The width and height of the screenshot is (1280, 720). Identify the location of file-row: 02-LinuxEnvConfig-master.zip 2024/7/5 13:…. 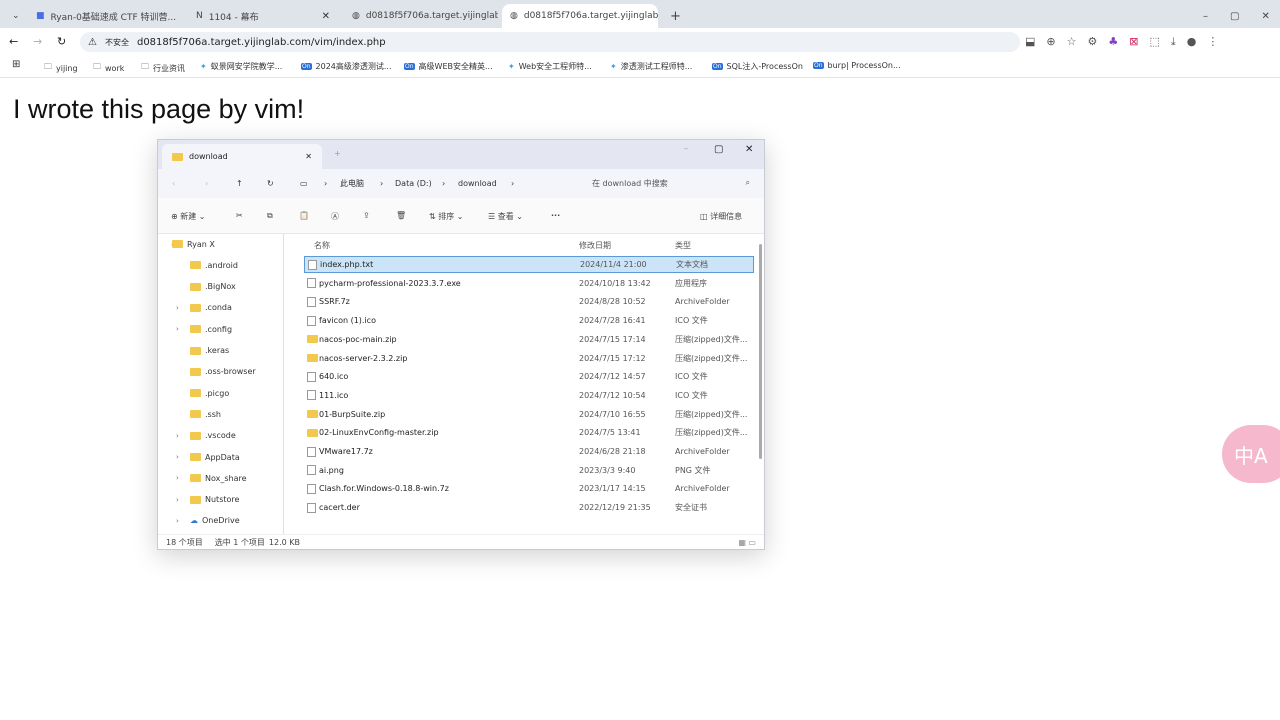
(529, 432).